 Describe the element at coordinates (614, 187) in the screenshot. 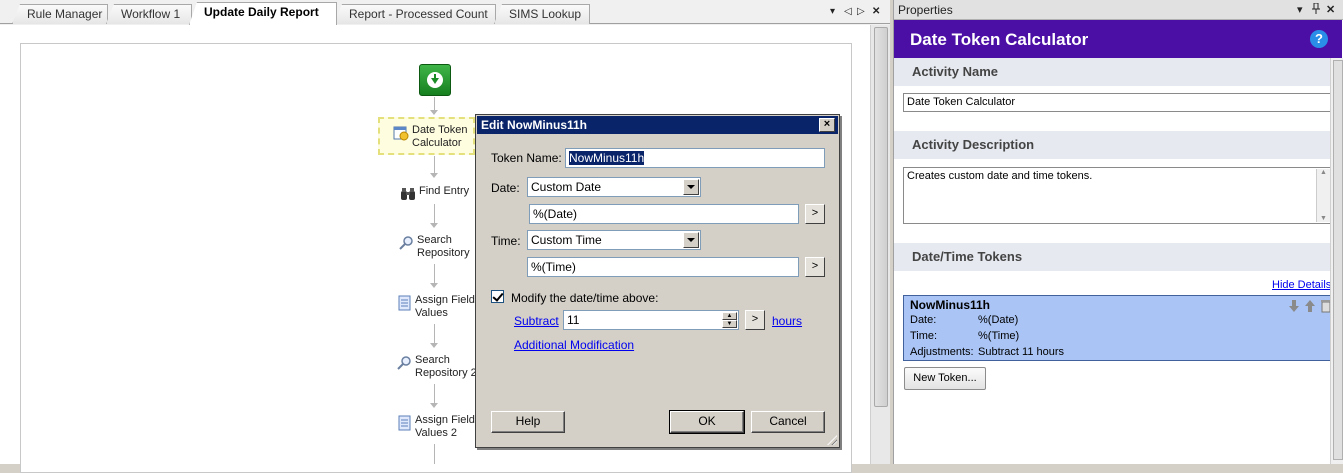

I see `date-type-select: Custom Date` at that location.